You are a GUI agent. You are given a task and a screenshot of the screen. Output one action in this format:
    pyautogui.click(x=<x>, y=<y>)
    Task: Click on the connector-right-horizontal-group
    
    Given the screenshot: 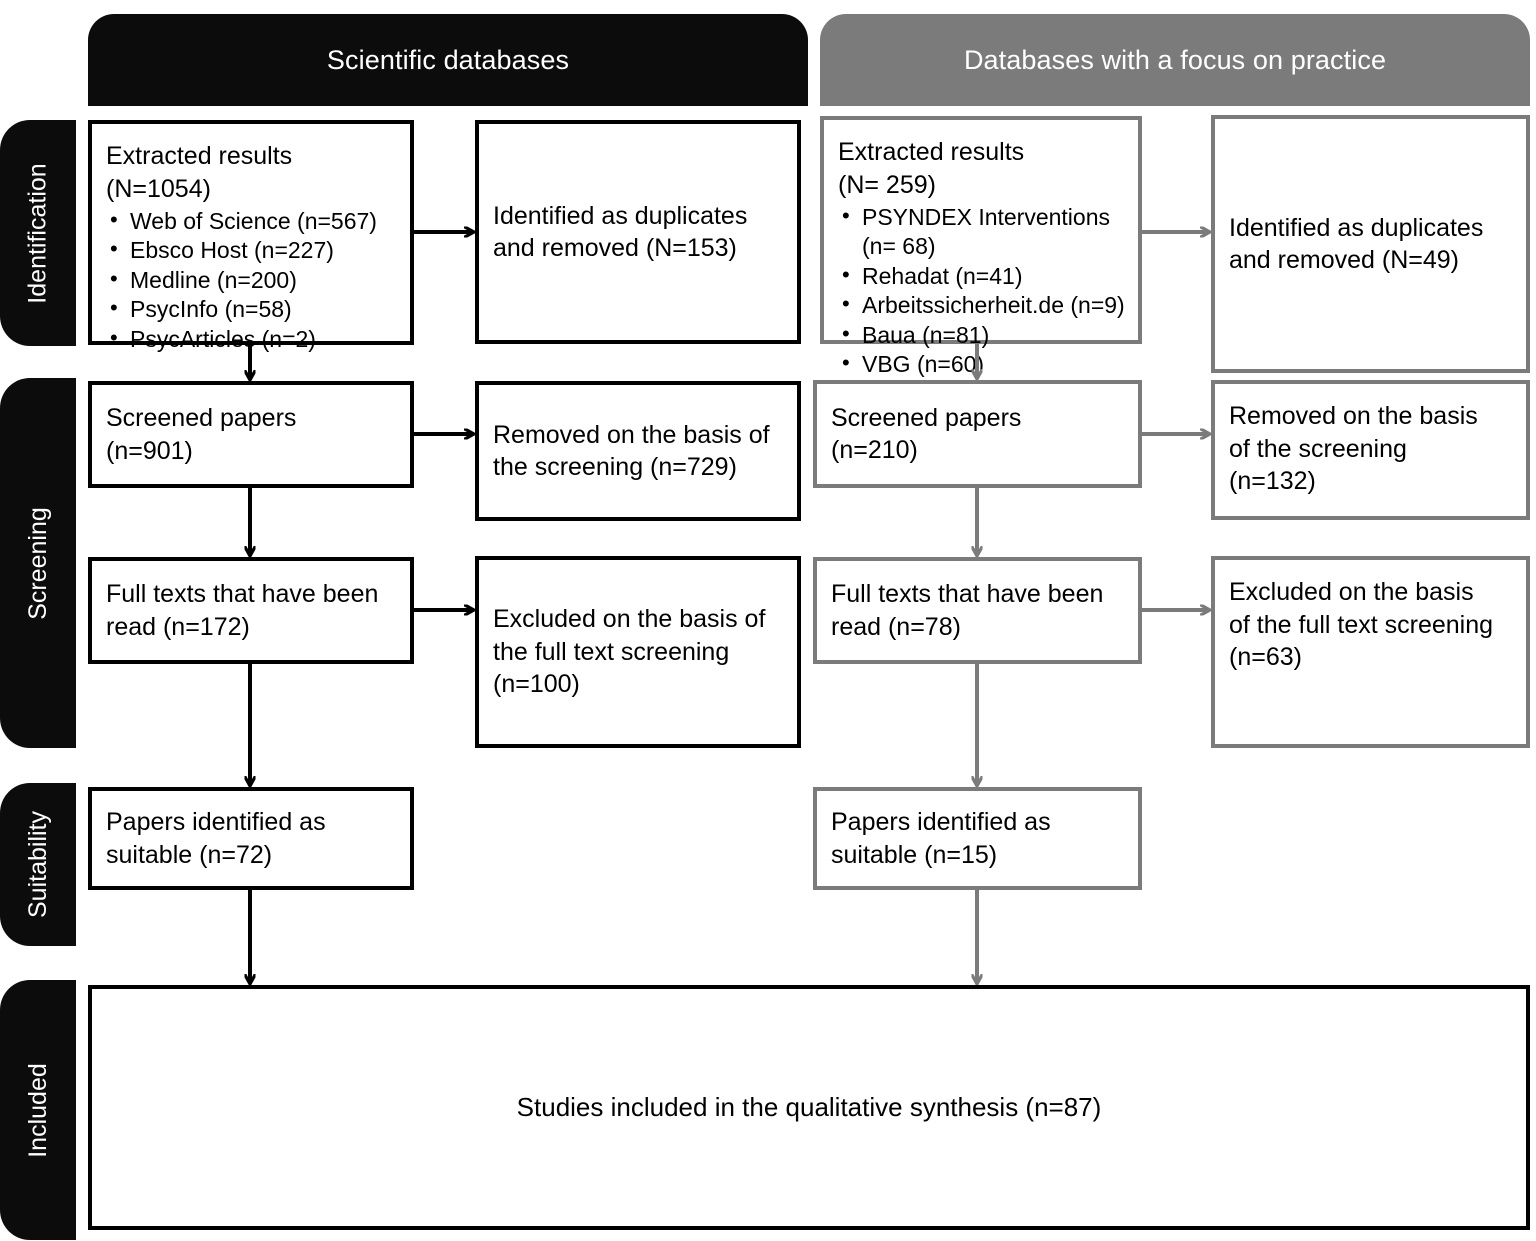 What is the action you would take?
    pyautogui.click(x=1175, y=421)
    